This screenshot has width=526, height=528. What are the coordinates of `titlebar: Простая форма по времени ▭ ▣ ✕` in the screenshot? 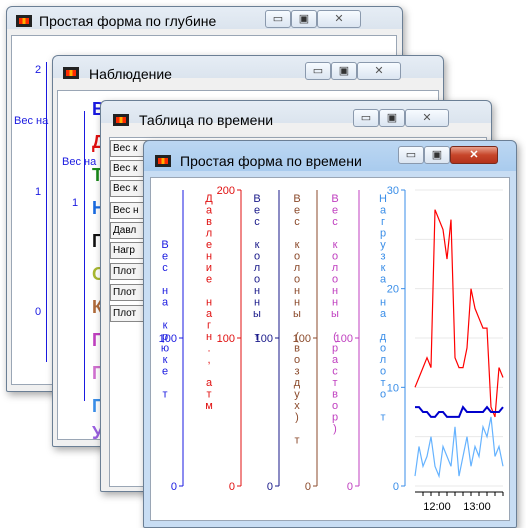 It's located at (330, 155).